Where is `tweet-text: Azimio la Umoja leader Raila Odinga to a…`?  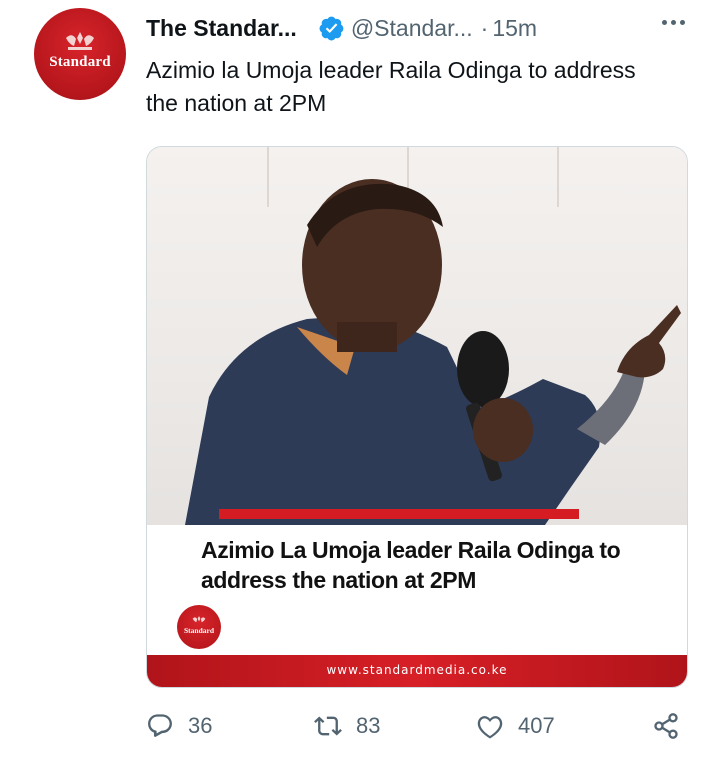 tweet-text: Azimio la Umoja leader Raila Odinga to a… is located at coordinates (391, 86).